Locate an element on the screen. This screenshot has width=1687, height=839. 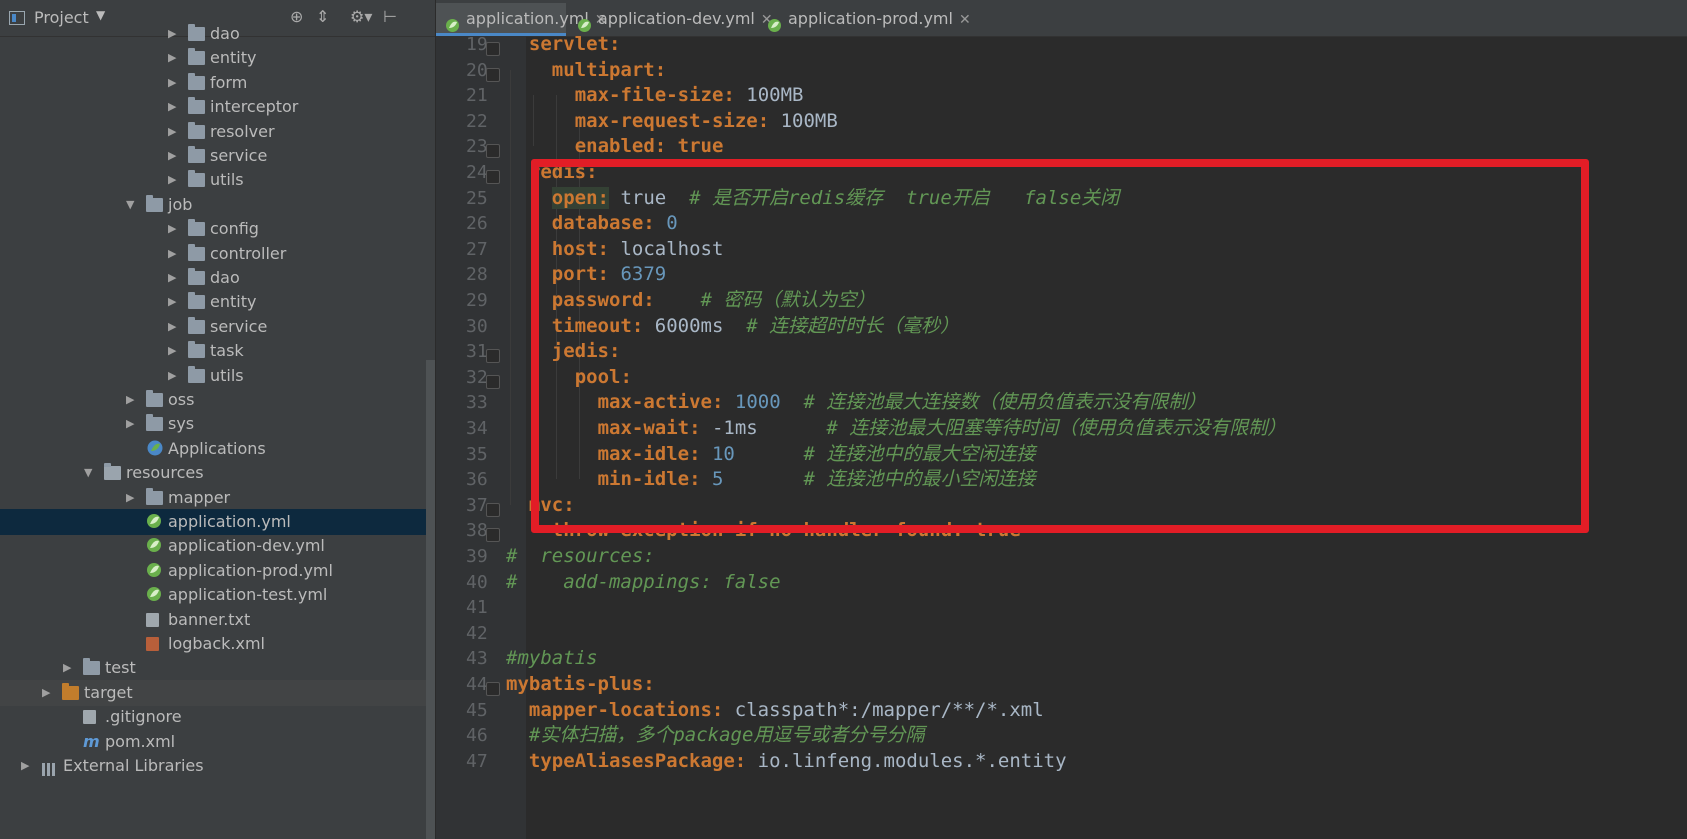
tree-item: application-prod.yml is located at coordinates (213, 571).